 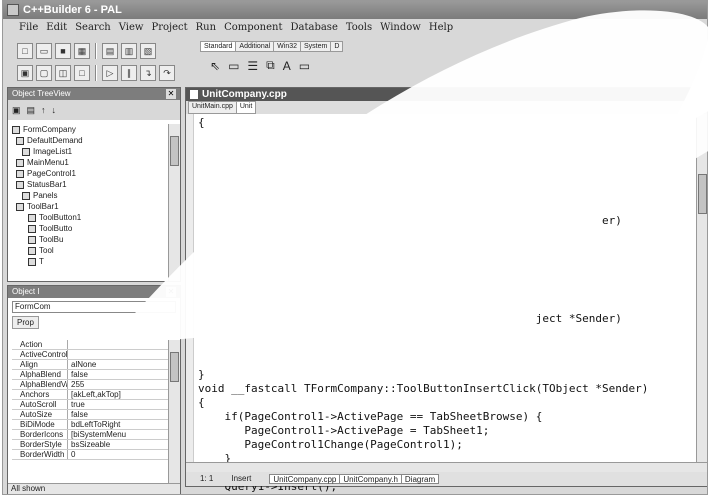 I want to click on property-row: AlphaBlend false, so click(x=90, y=375).